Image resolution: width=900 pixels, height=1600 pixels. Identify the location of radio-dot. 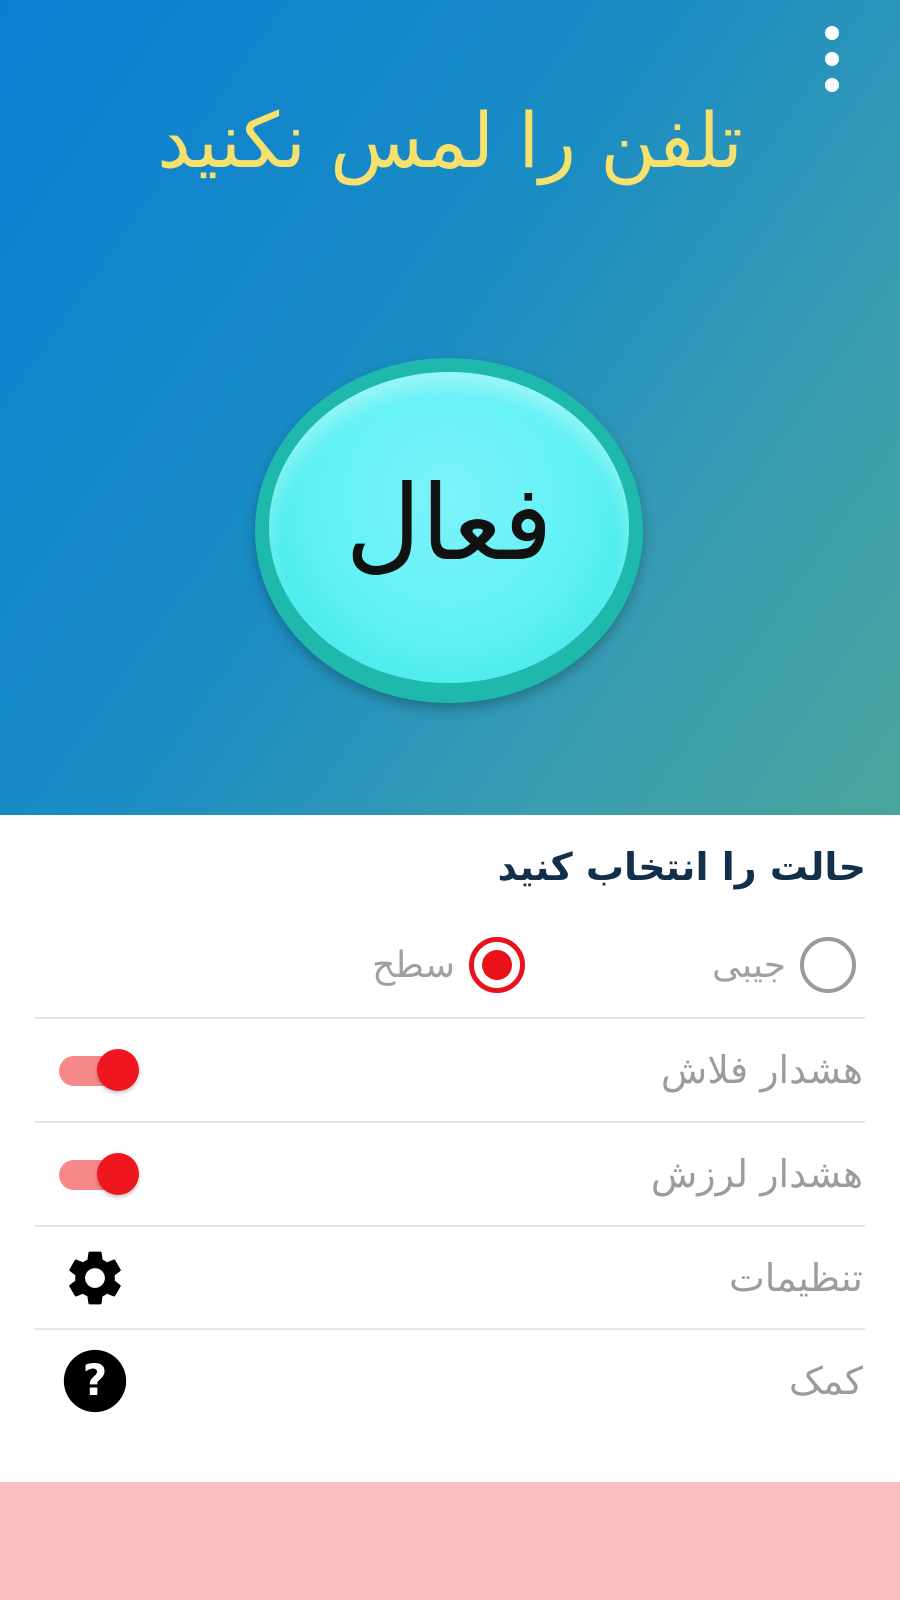
(497, 965).